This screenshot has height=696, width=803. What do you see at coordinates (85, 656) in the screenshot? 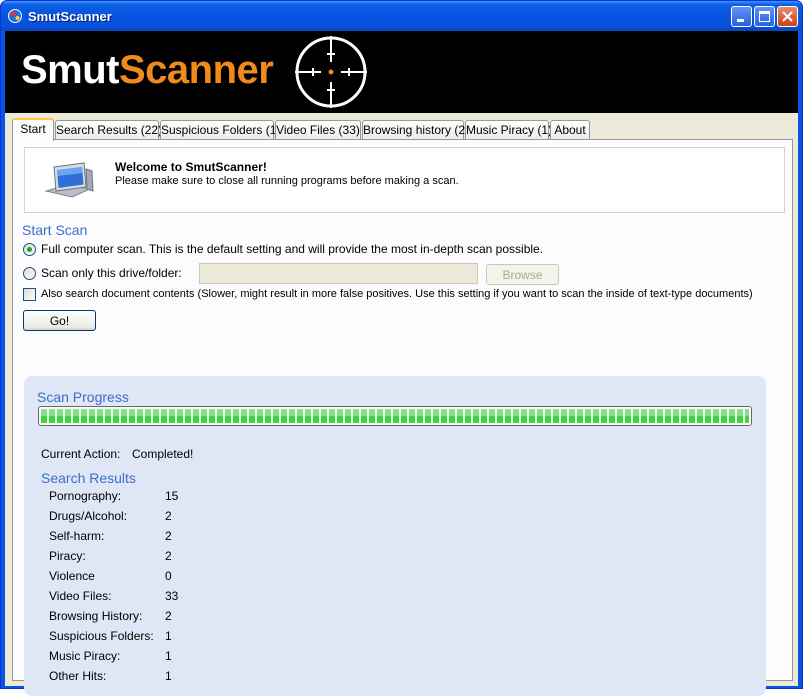
I see `result-label-music-piracy: Music Piracy:` at bounding box center [85, 656].